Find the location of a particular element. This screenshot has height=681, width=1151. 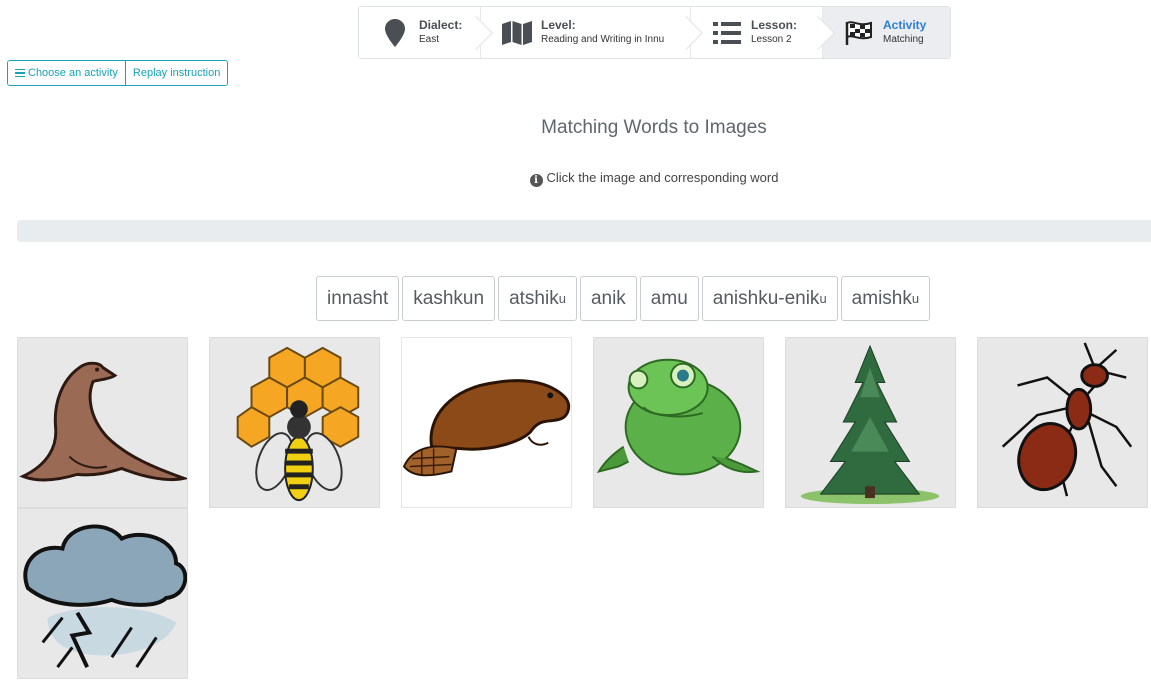

word-text: innasht is located at coordinates (358, 298).